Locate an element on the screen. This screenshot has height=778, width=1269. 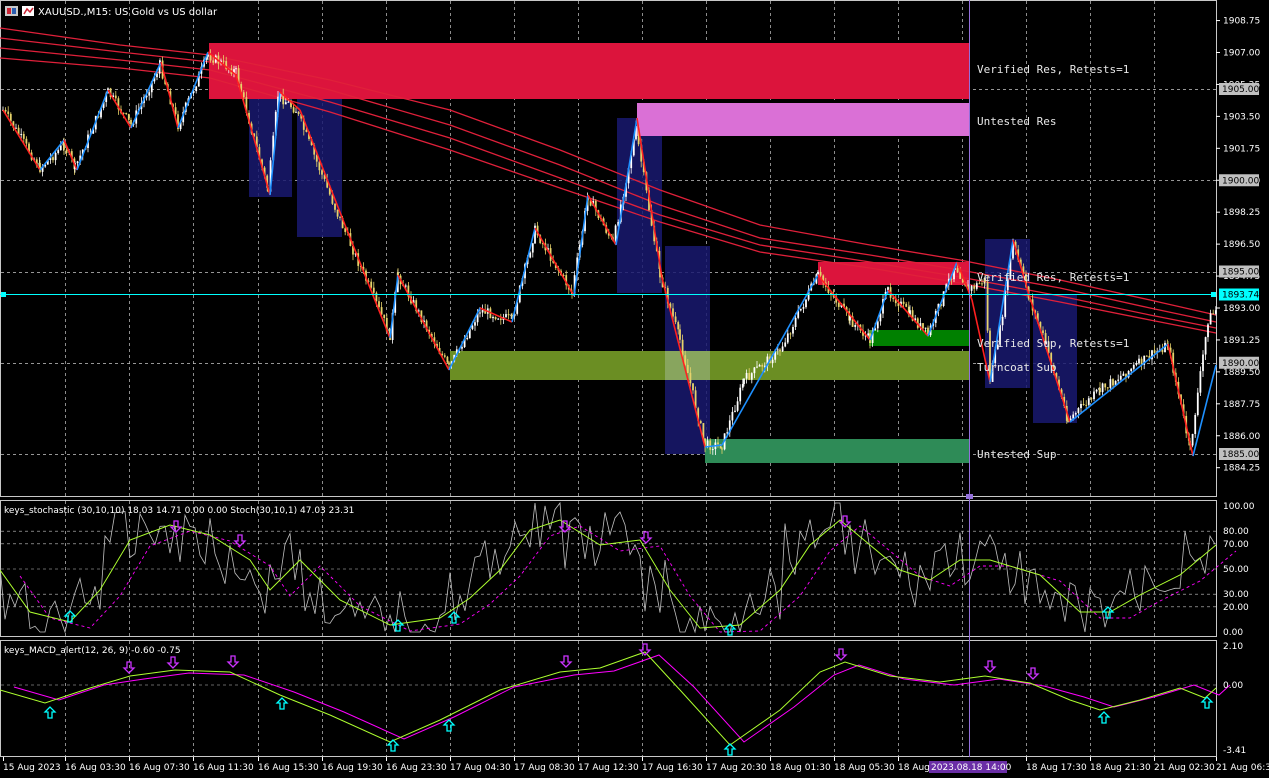
price-line-handle-left is located at coordinates (3, 294).